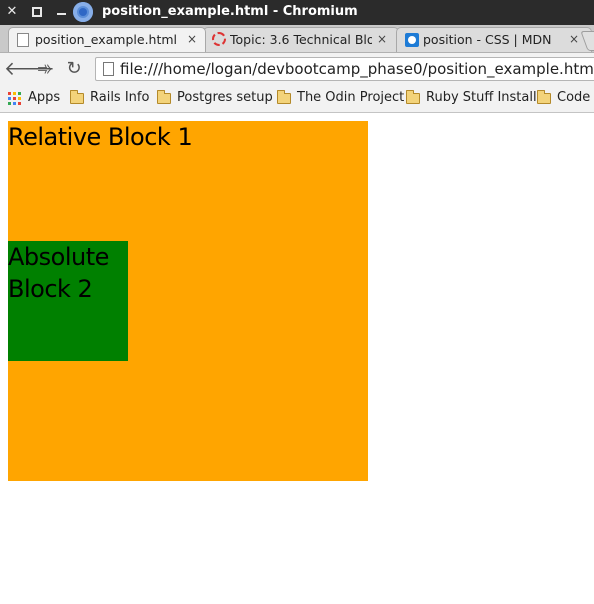  What do you see at coordinates (45, 69) in the screenshot?
I see `forward-button: ➾` at bounding box center [45, 69].